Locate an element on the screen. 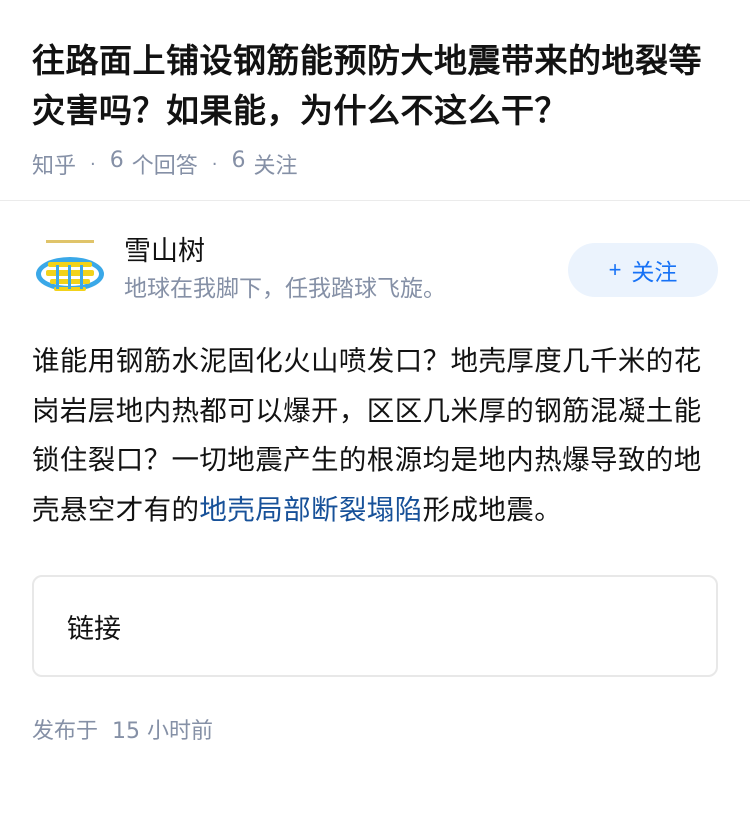 Image resolution: width=750 pixels, height=816 pixels. follows-count-value: 6 is located at coordinates (238, 160).